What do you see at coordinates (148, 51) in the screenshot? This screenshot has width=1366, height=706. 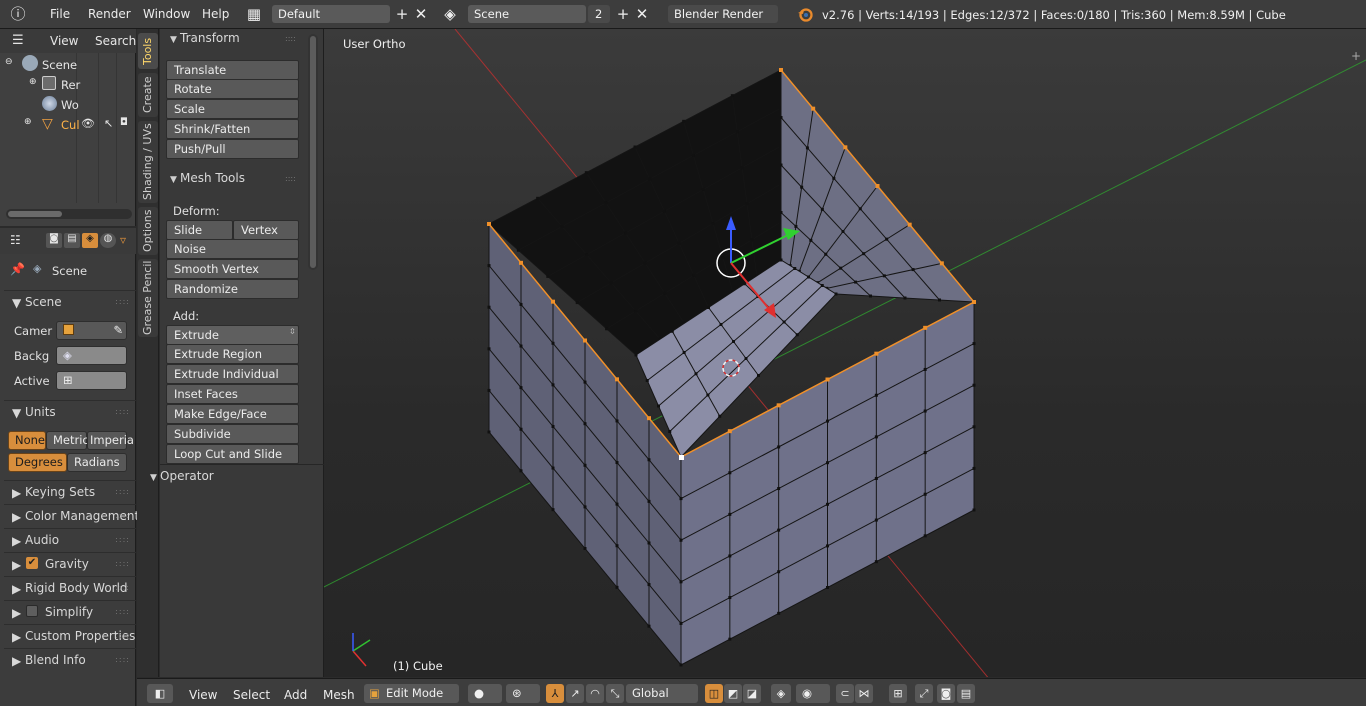 I see `tab-tools: Tools` at bounding box center [148, 51].